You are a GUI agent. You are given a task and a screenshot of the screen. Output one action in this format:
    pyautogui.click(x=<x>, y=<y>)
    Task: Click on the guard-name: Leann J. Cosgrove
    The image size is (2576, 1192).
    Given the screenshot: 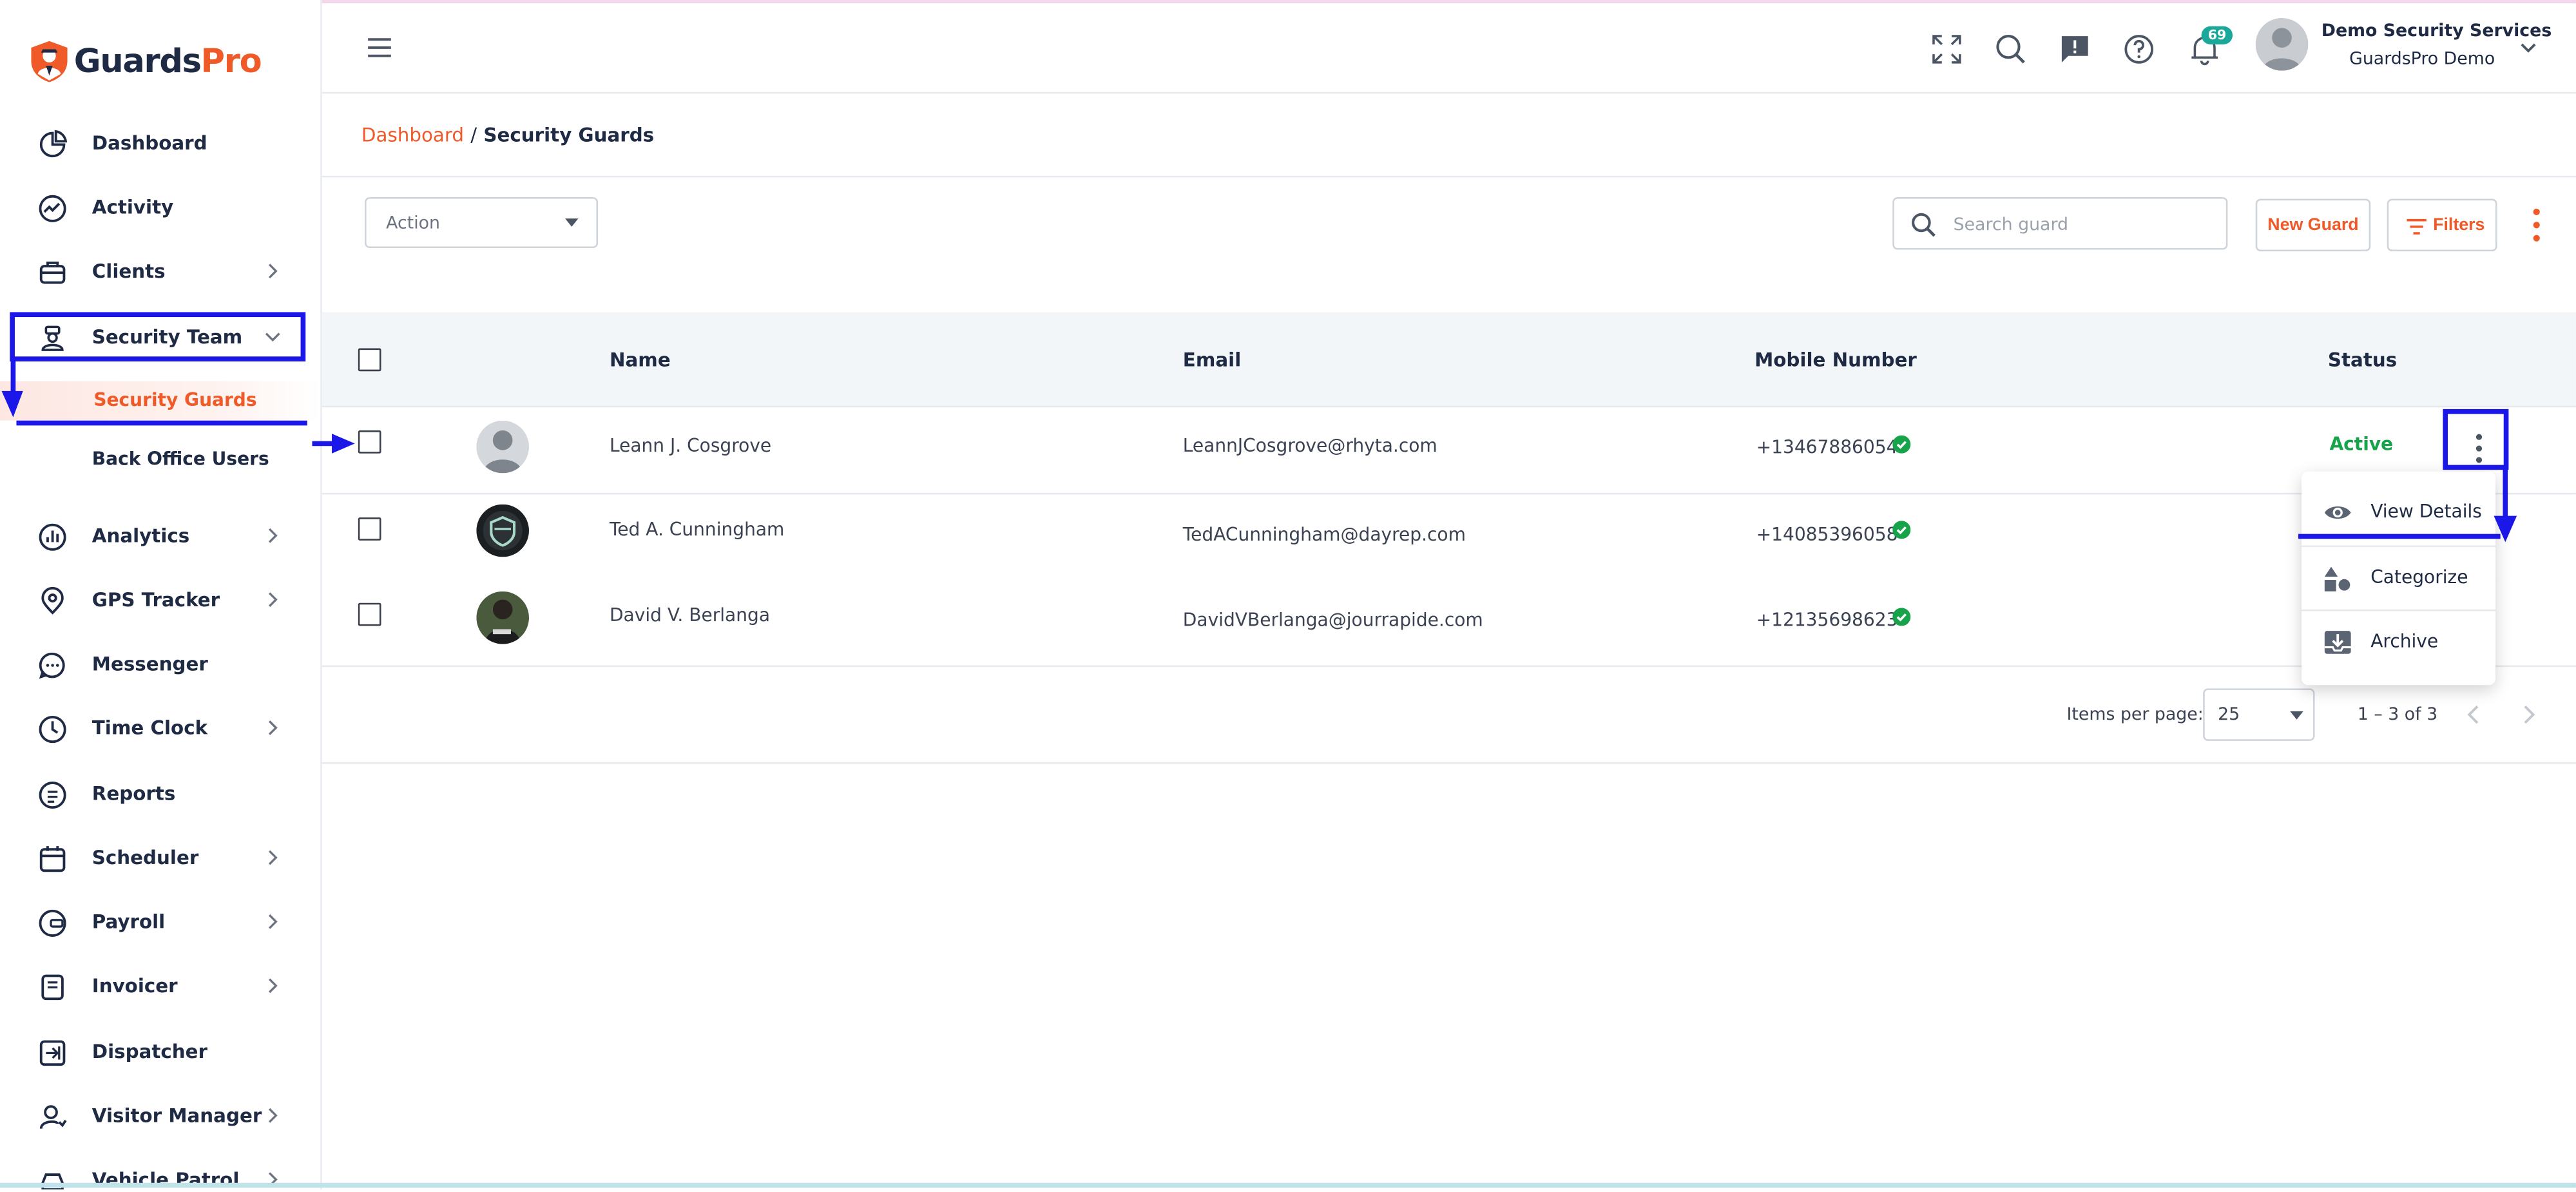 What is the action you would take?
    pyautogui.click(x=691, y=446)
    